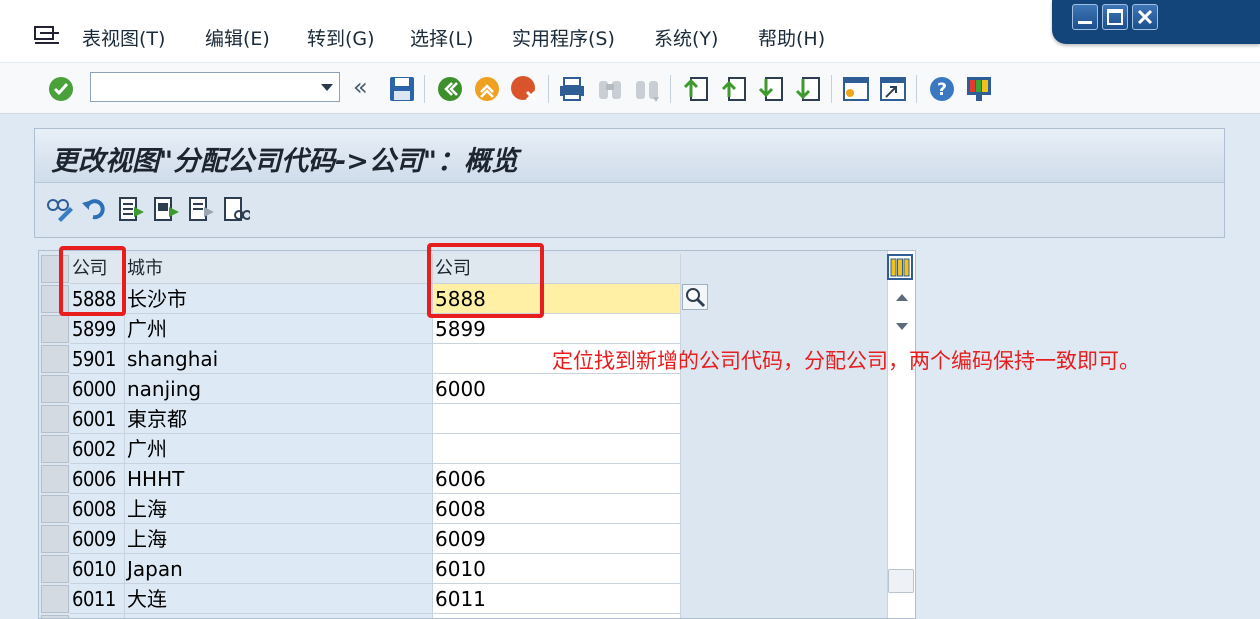 The height and width of the screenshot is (619, 1260). I want to click on value-help-button, so click(695, 297).